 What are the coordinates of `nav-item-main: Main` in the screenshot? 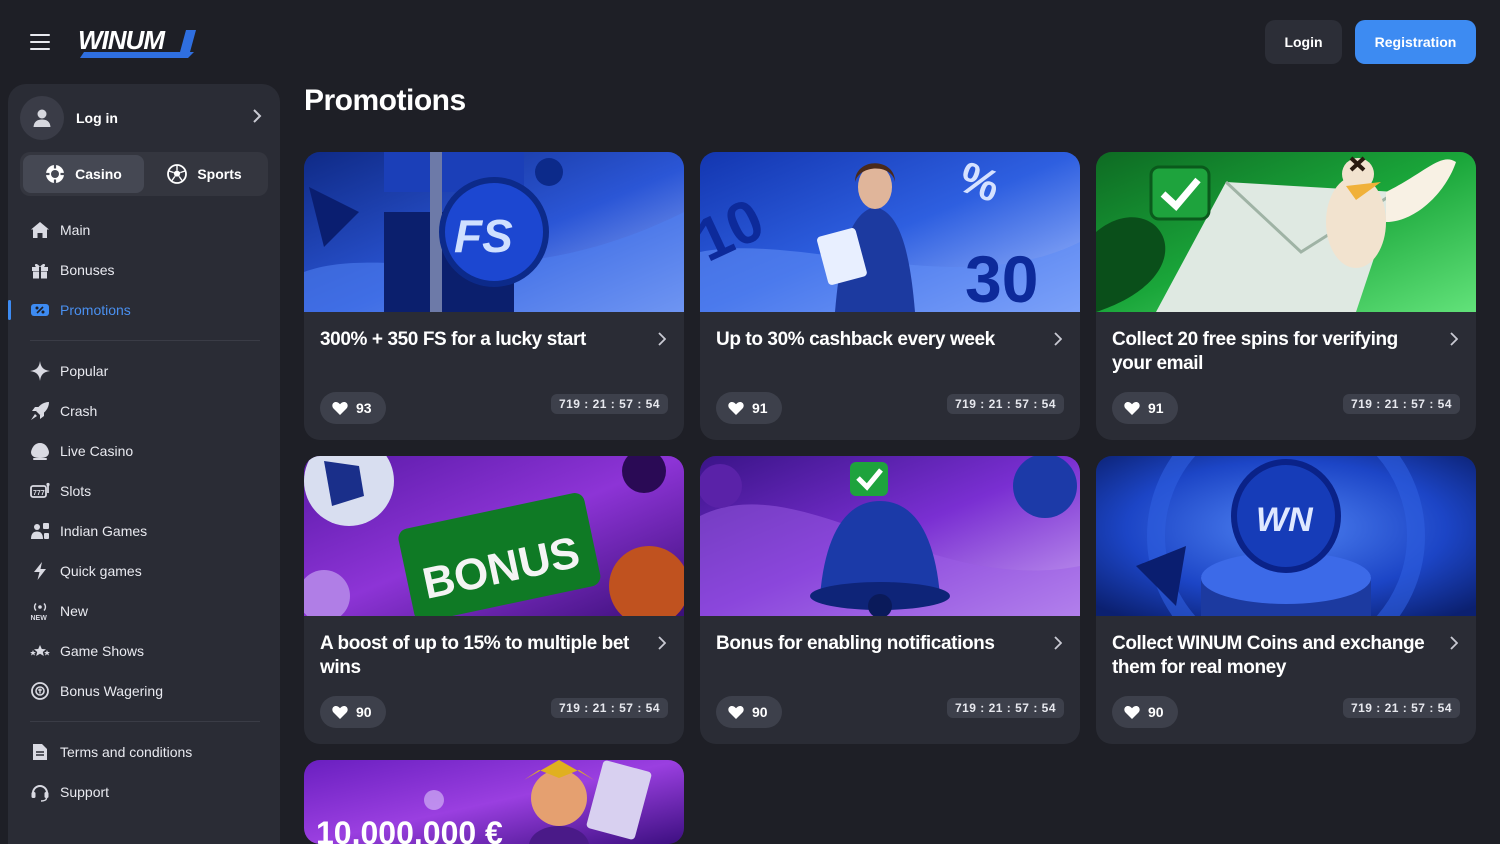 It's located at (144, 230).